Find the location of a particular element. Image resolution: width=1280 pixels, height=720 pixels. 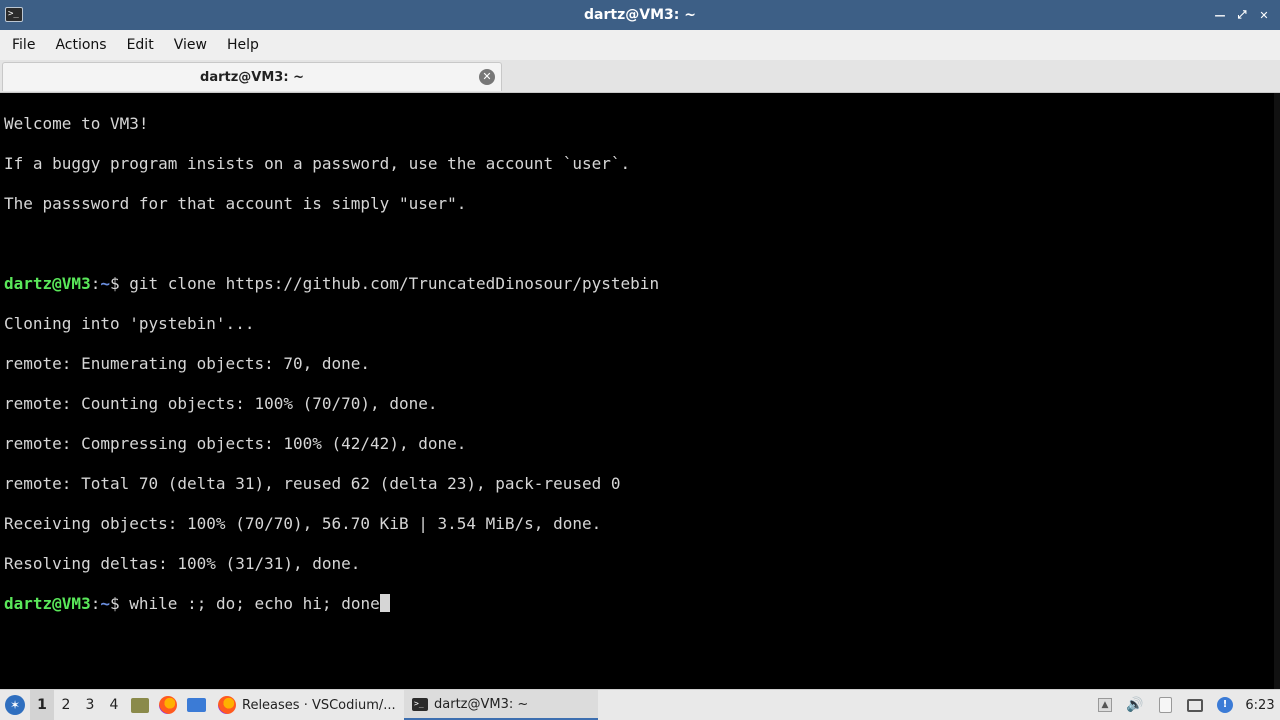

update-notifier-button: ! is located at coordinates (1225, 705).